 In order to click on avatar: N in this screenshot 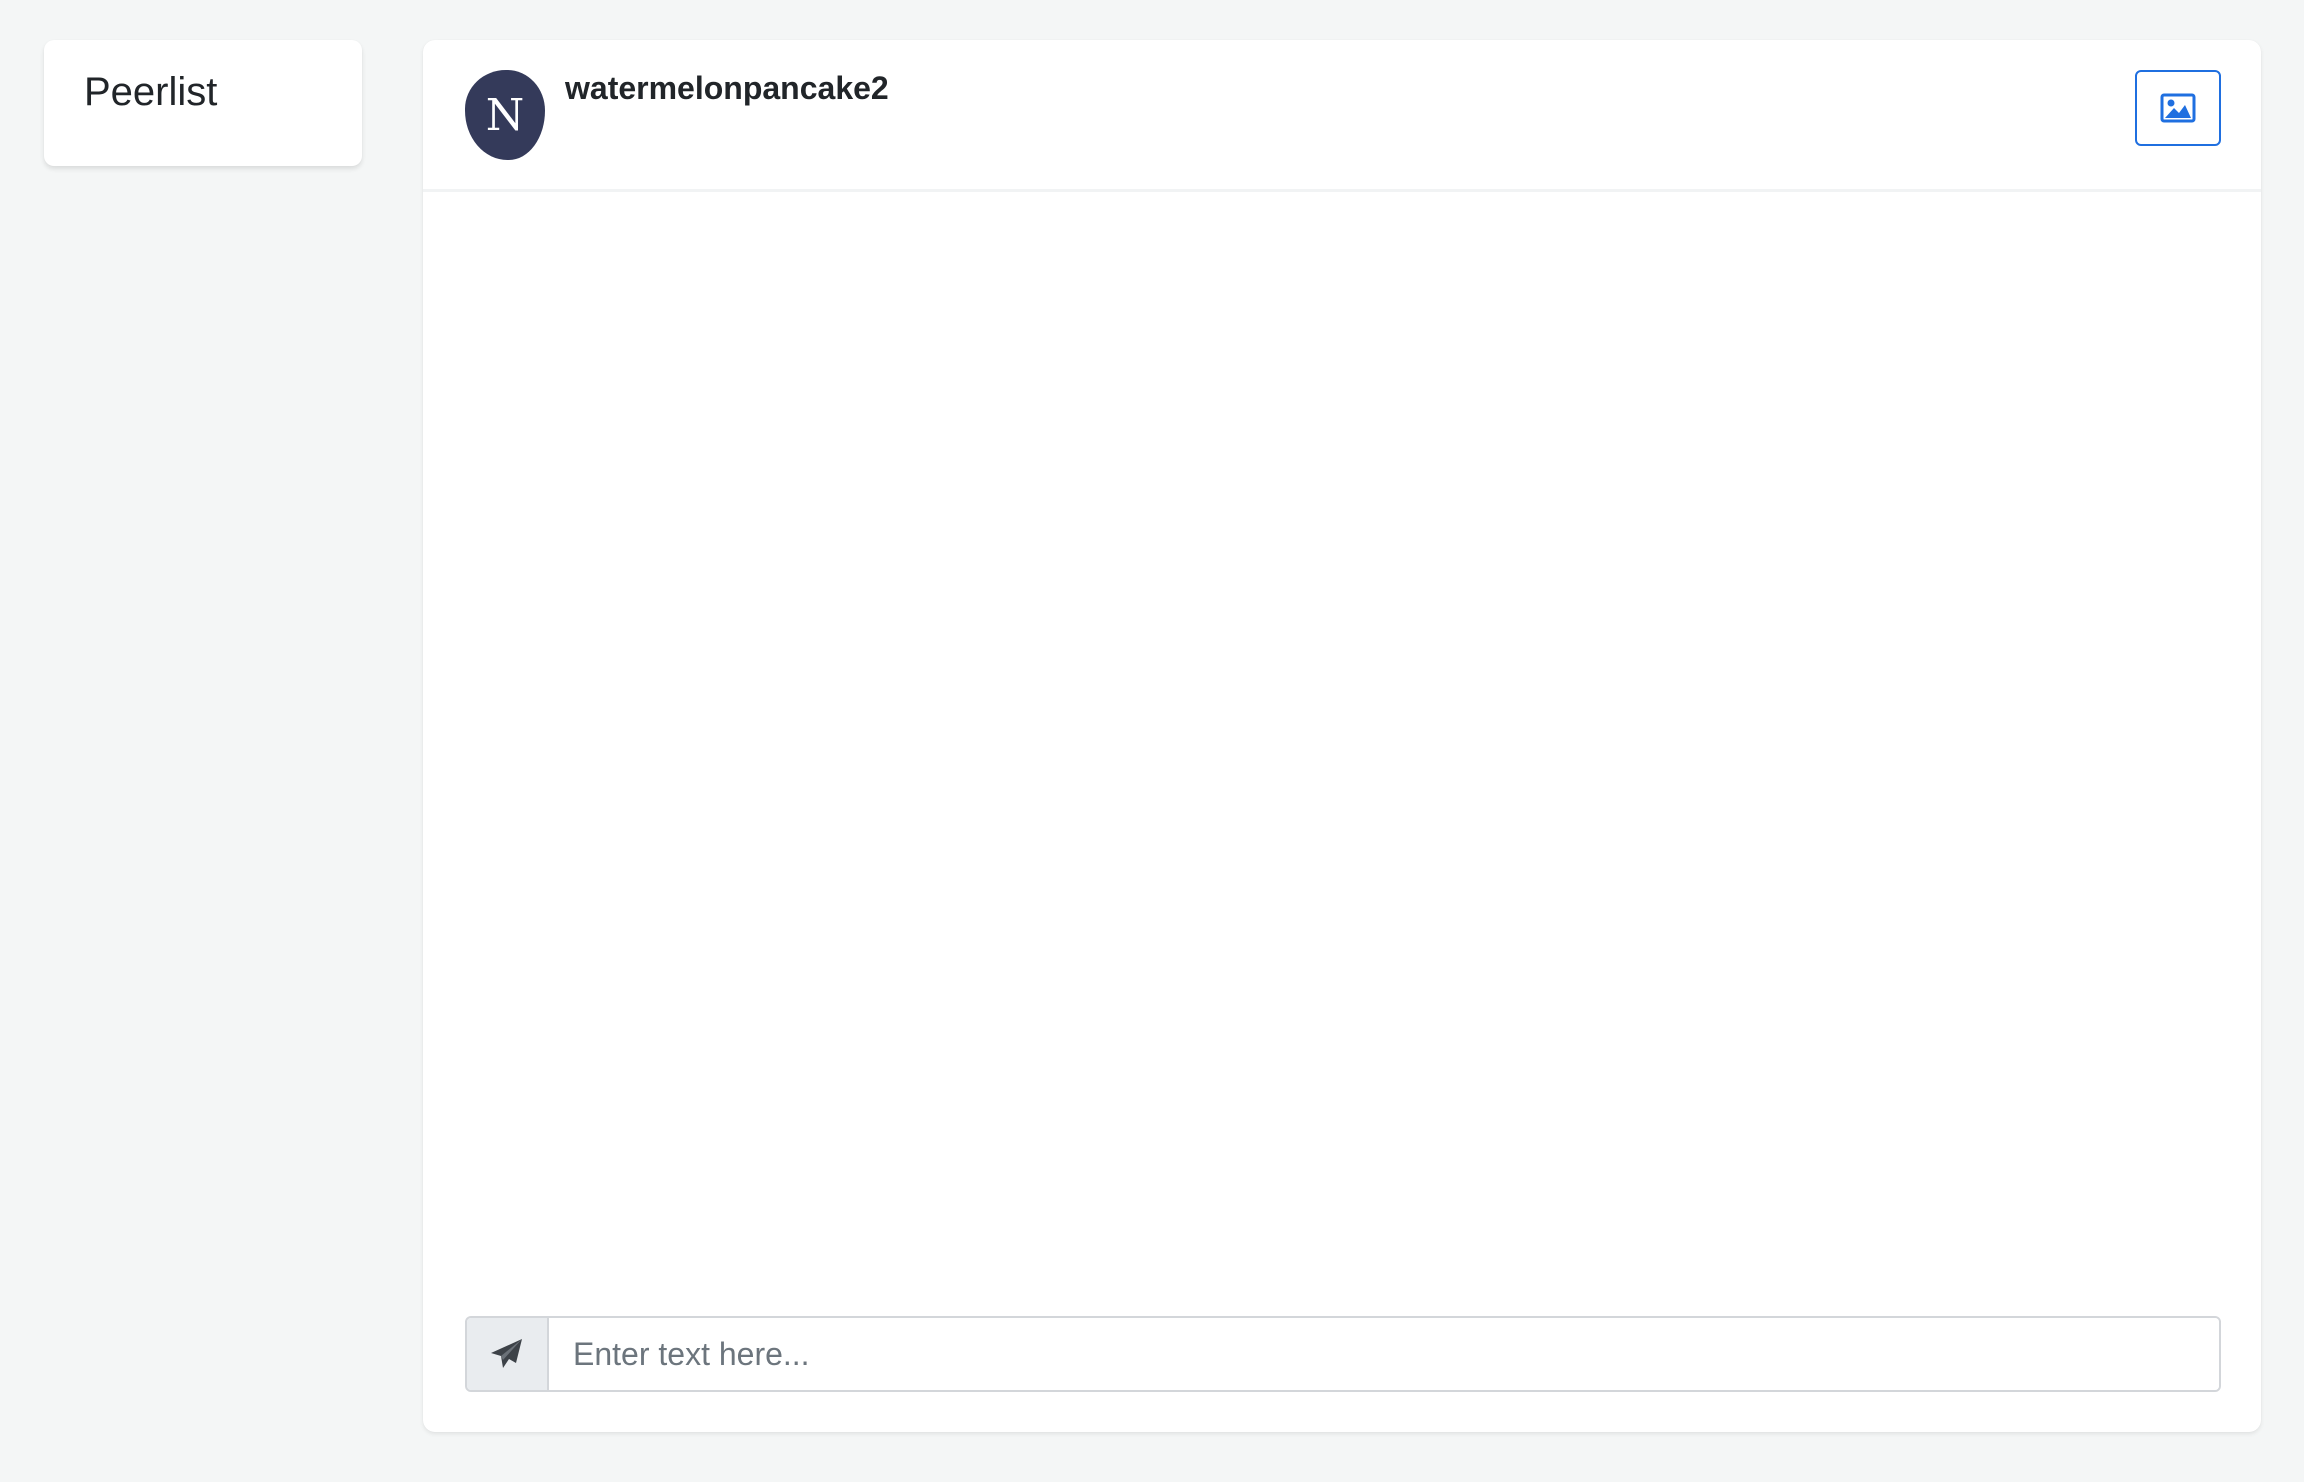, I will do `click(505, 115)`.